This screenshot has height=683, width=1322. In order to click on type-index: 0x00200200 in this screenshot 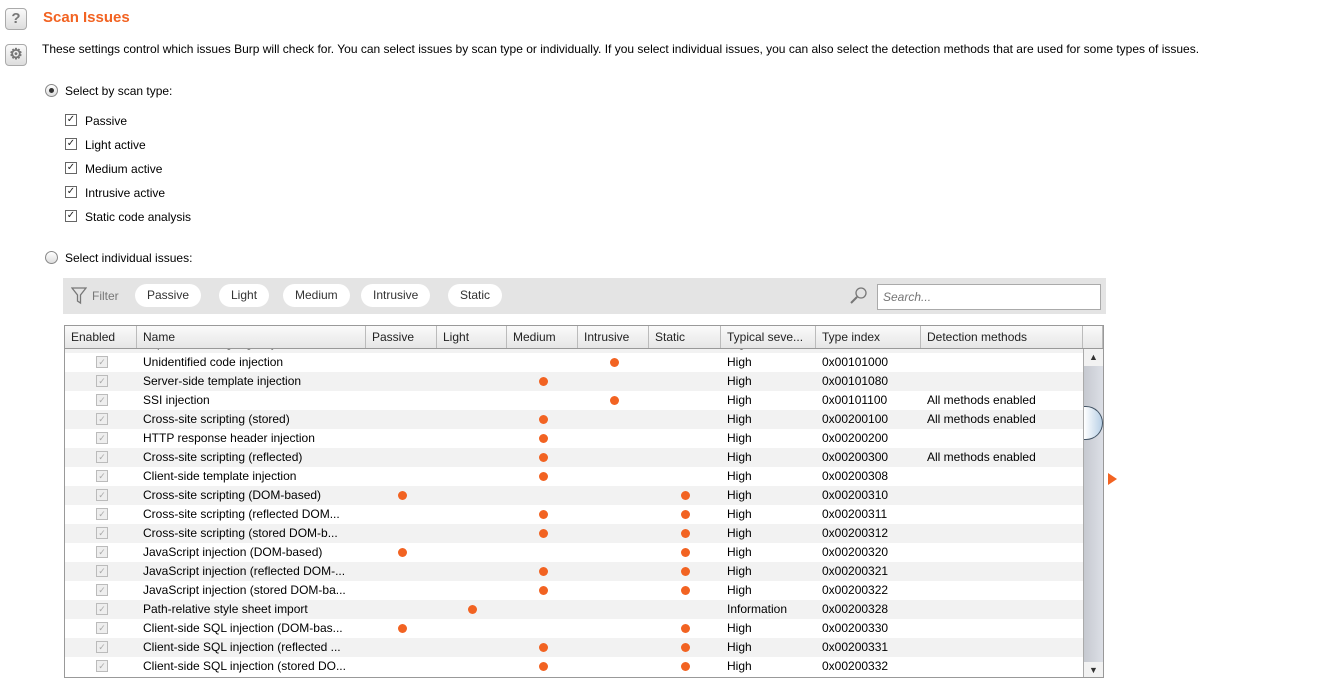, I will do `click(855, 438)`.